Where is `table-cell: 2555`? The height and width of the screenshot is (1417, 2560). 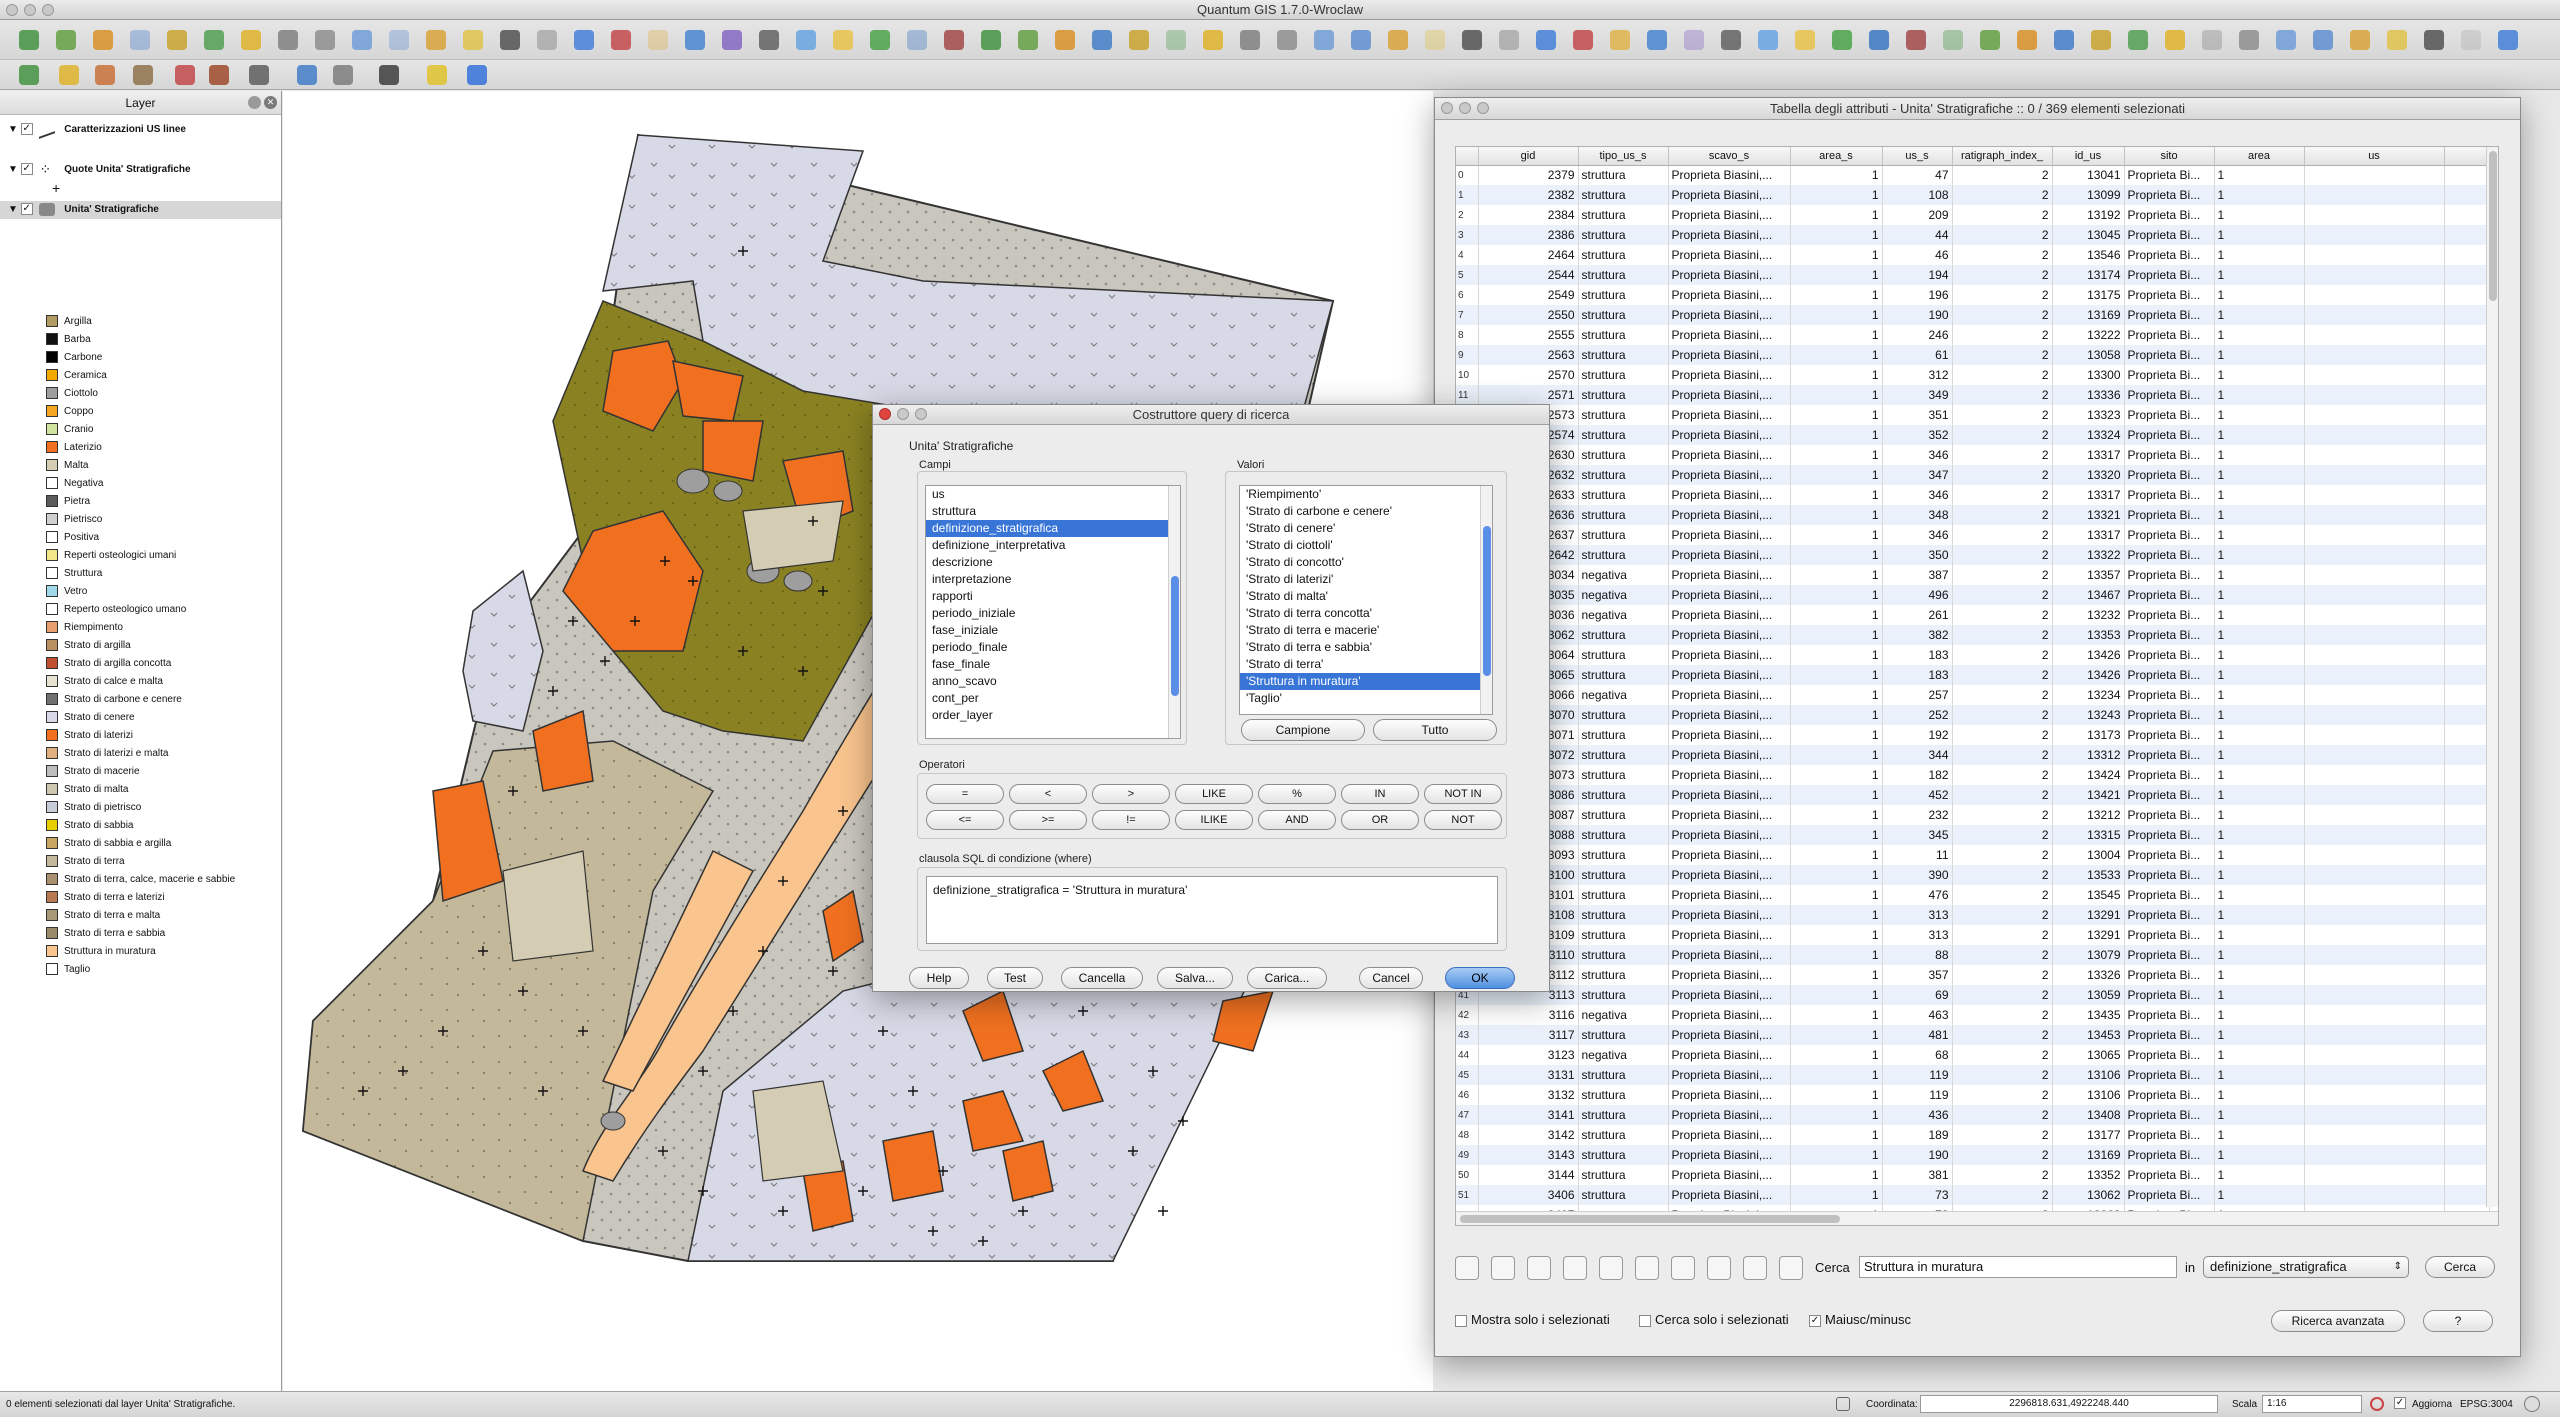
table-cell: 2555 is located at coordinates (1528, 335).